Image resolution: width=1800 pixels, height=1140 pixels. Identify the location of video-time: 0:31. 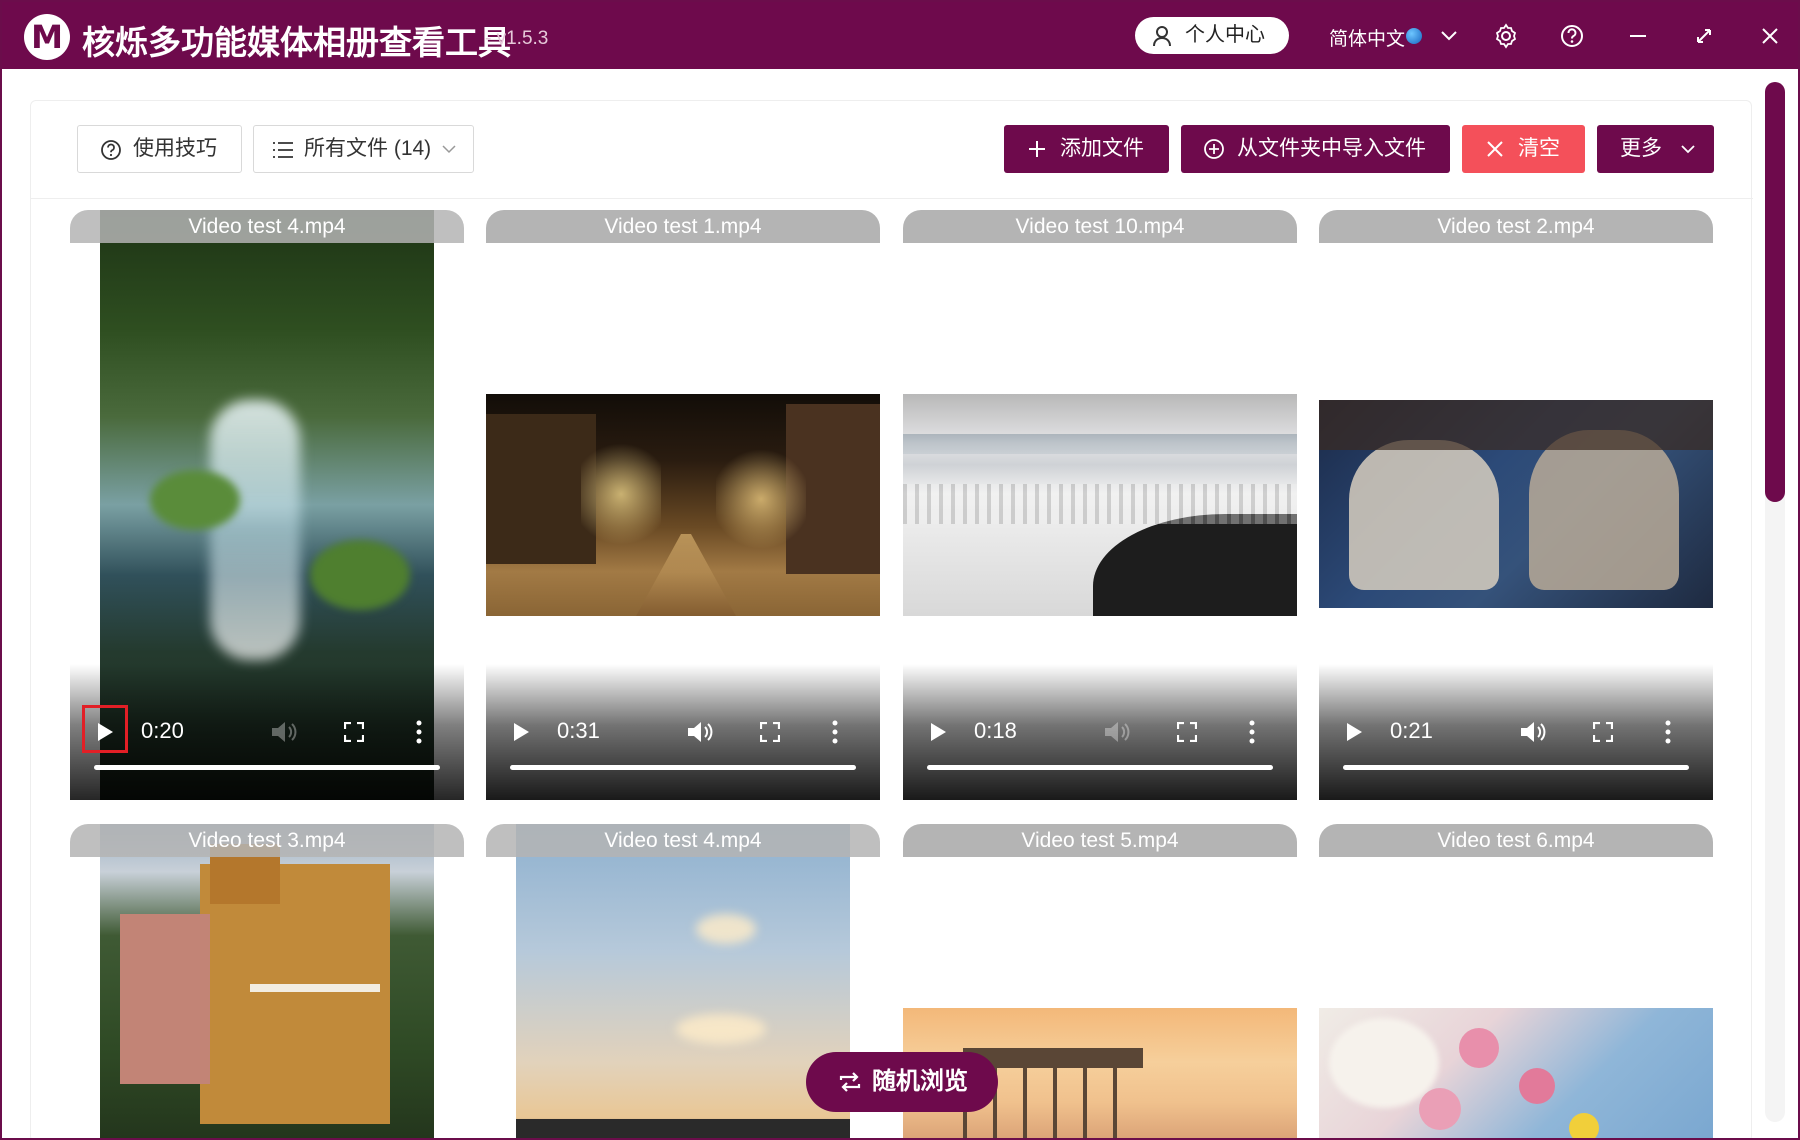
(578, 730).